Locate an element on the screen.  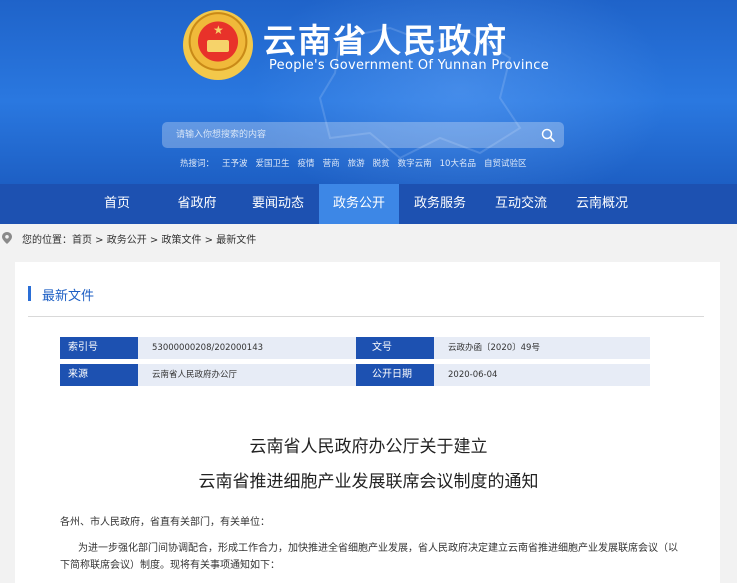
hot-word: 10大名品 is located at coordinates (458, 164).